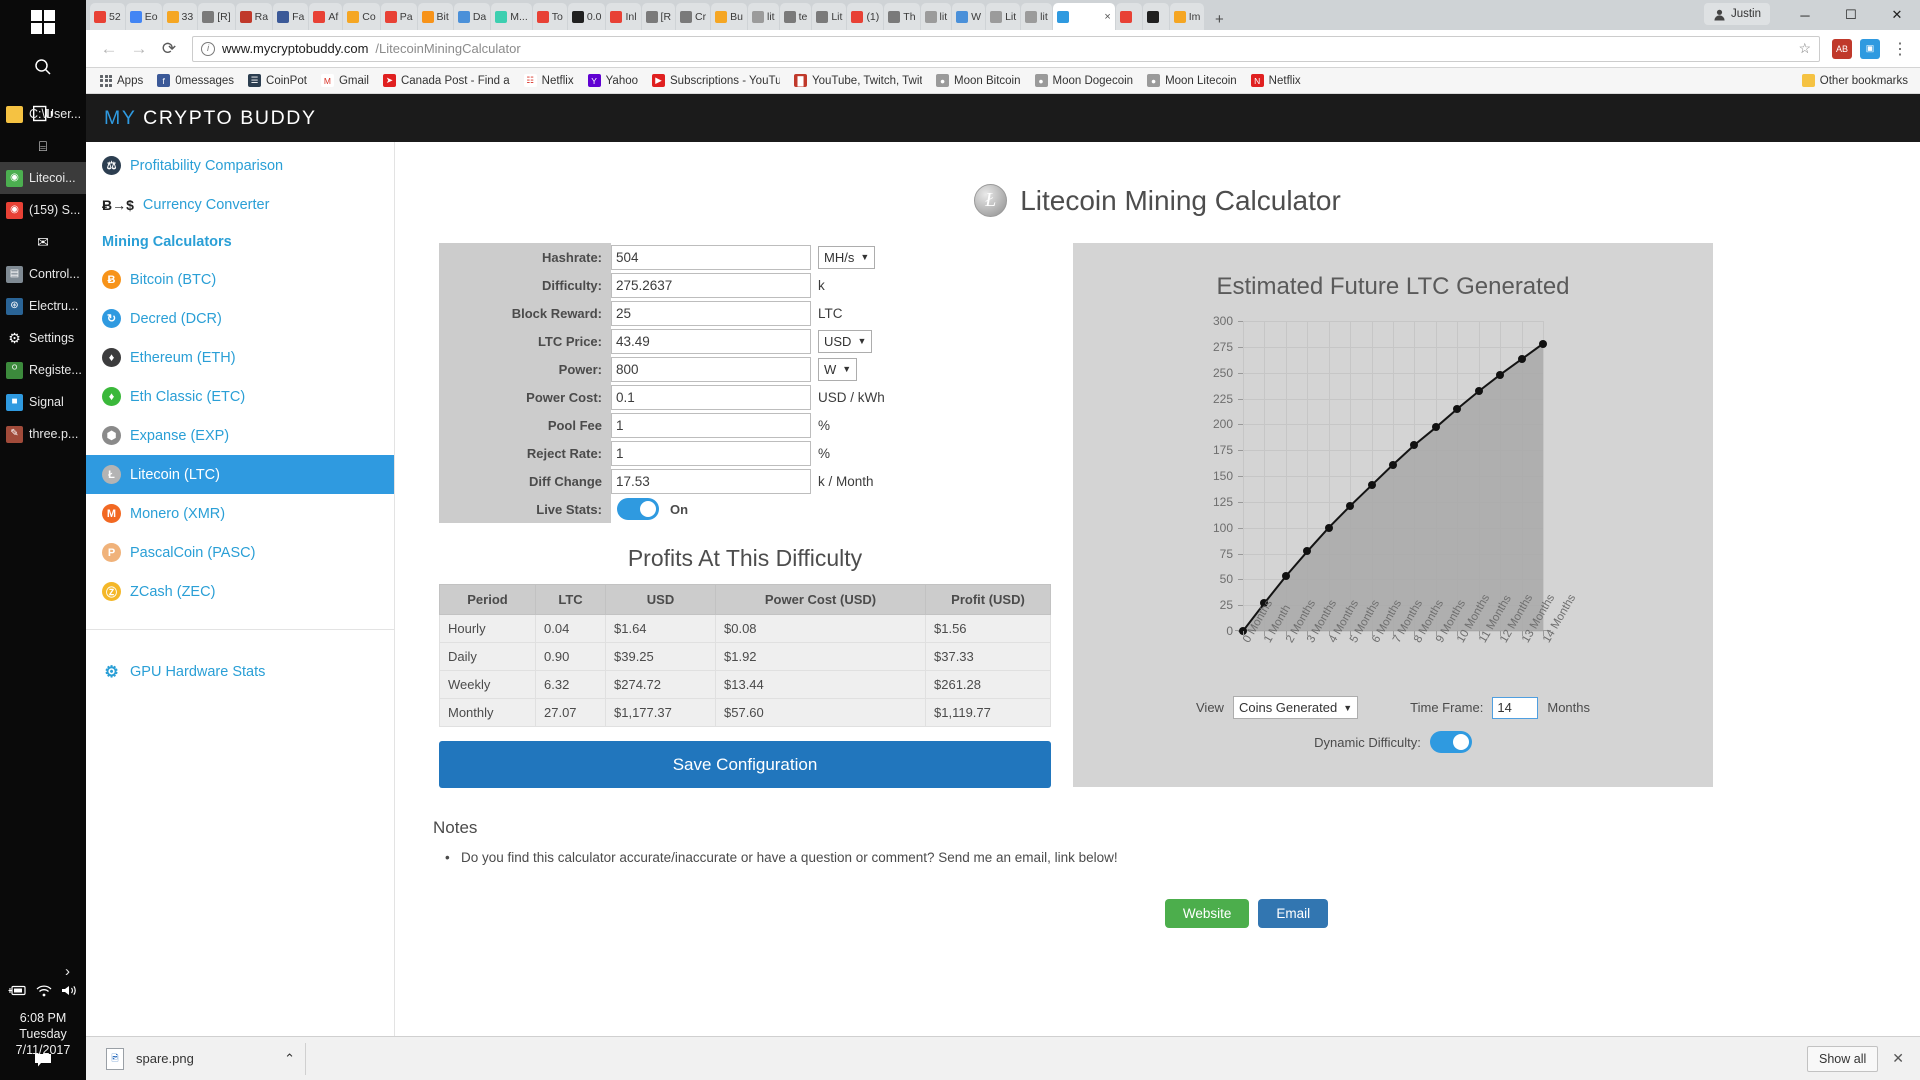  I want to click on browser-tab: Af, so click(326, 16).